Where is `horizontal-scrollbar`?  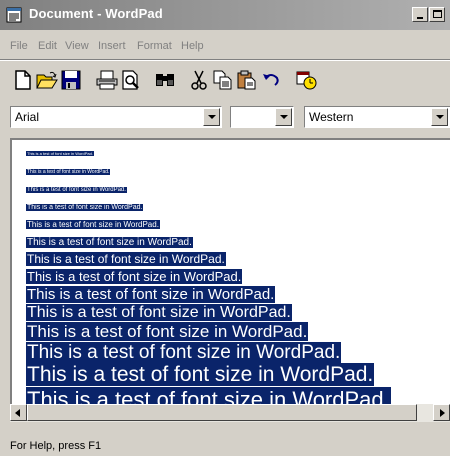 horizontal-scrollbar is located at coordinates (230, 413).